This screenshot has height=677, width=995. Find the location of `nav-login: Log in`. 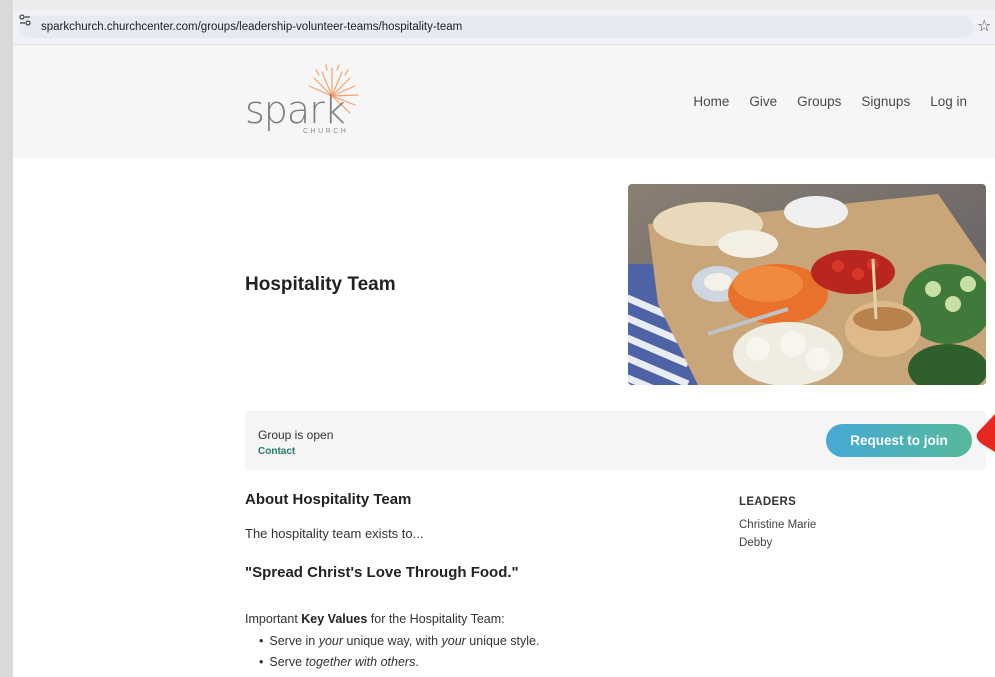

nav-login: Log in is located at coordinates (948, 101).